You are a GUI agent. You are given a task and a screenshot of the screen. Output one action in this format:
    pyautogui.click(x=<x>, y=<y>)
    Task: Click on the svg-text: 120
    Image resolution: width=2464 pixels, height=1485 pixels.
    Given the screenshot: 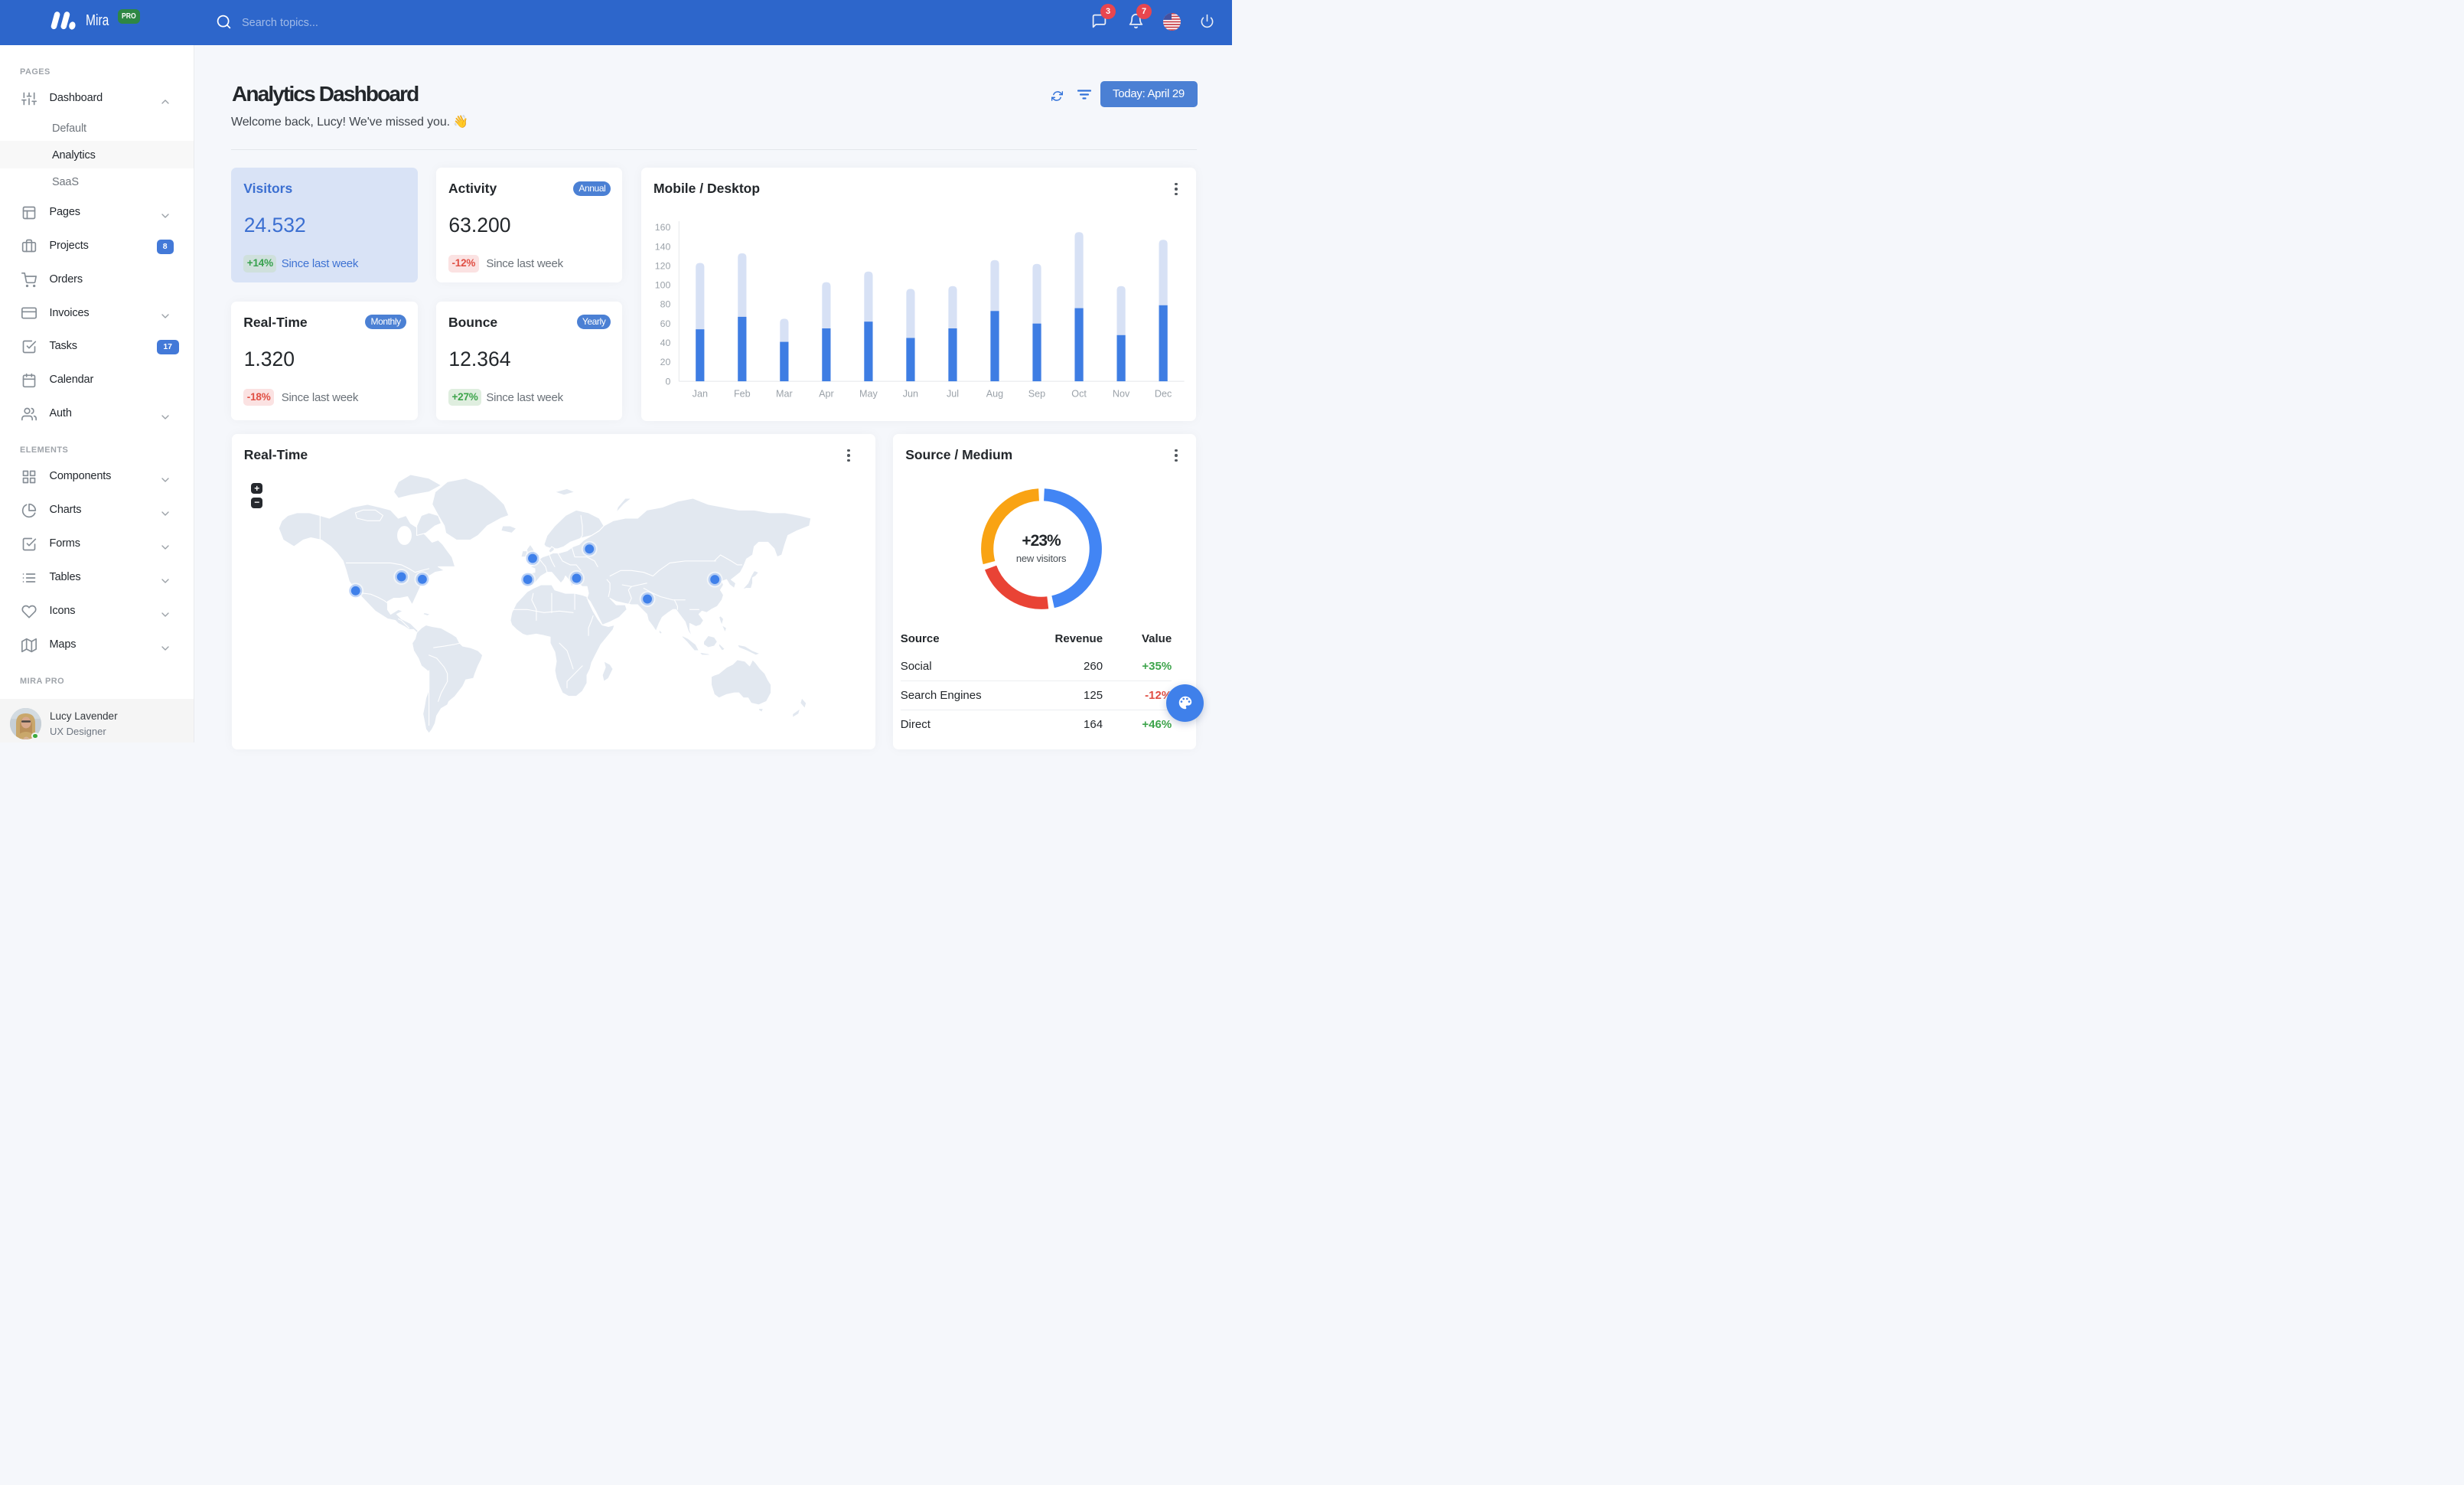 What is the action you would take?
    pyautogui.click(x=662, y=266)
    